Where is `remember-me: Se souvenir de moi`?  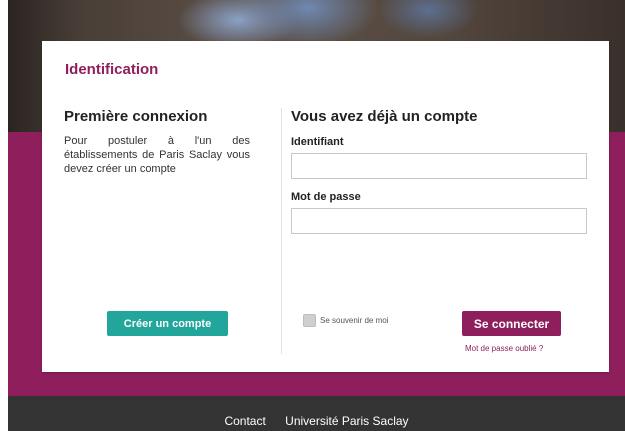 remember-me: Se souvenir de moi is located at coordinates (345, 320).